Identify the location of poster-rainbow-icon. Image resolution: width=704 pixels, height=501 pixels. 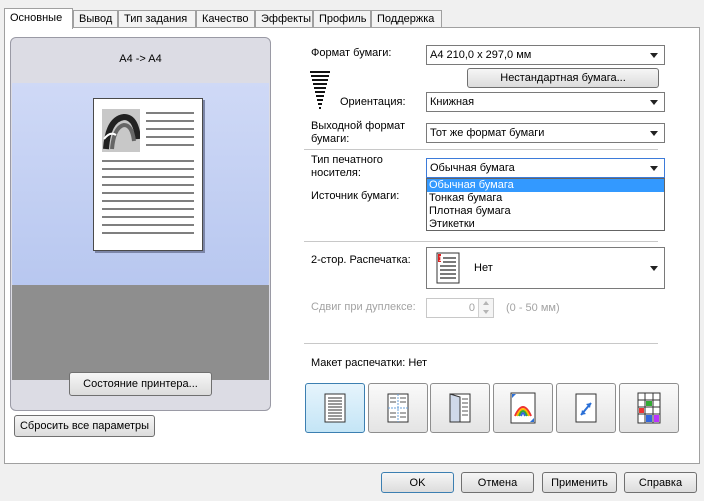
(523, 408).